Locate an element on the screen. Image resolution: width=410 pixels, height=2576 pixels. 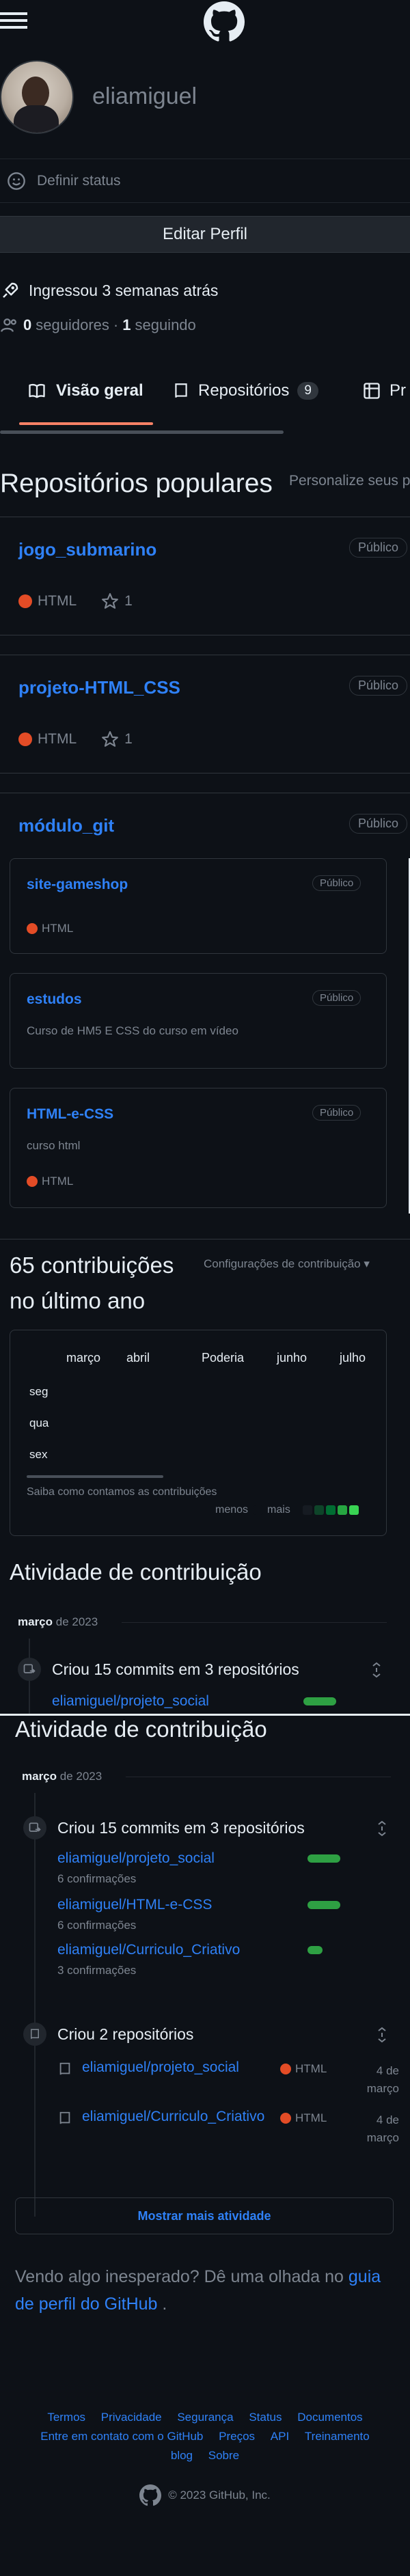
footer-link-api: API is located at coordinates (280, 2436).